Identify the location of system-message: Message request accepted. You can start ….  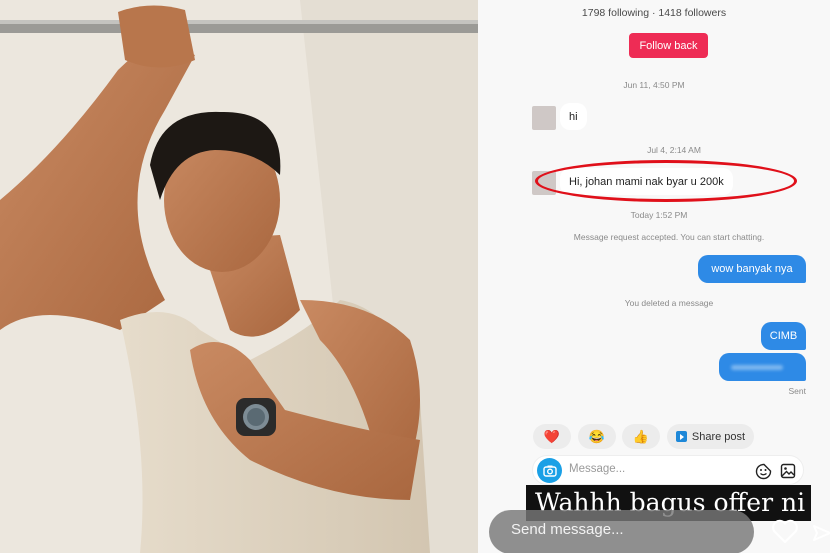
(669, 237).